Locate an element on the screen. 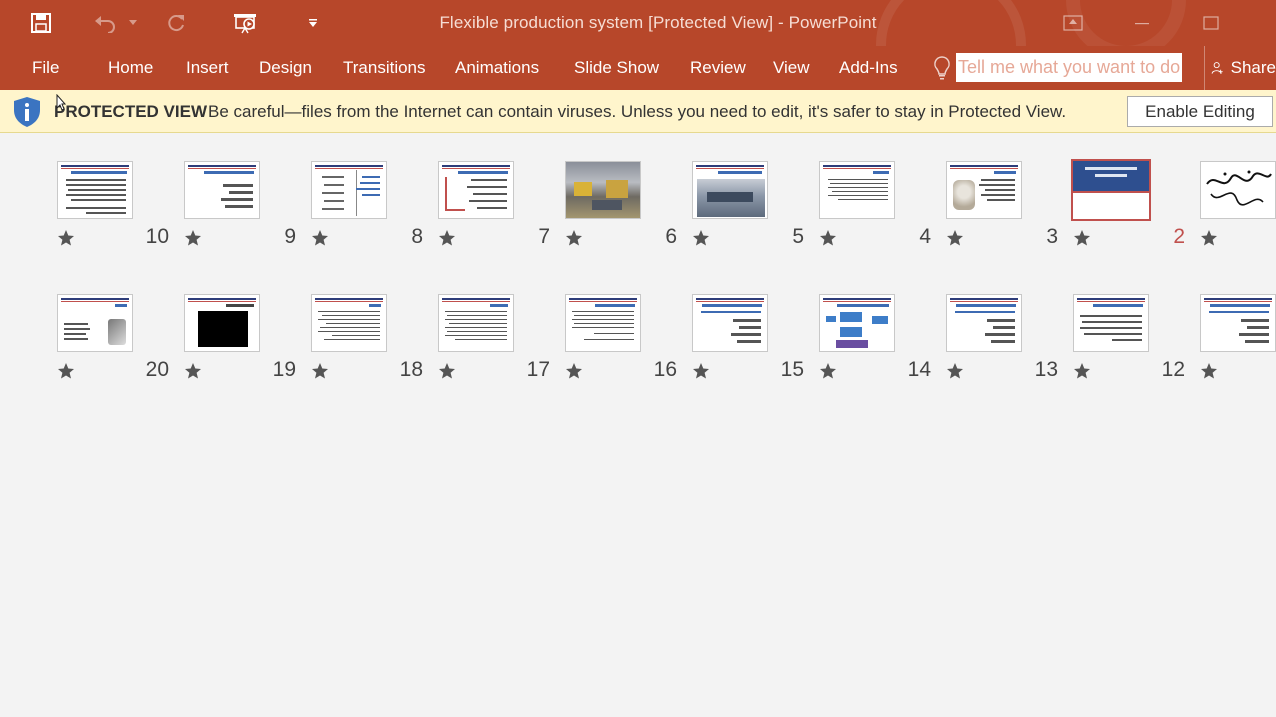 The height and width of the screenshot is (717, 1276). slide-thumbnail-3: 3 is located at coordinates (1006, 206).